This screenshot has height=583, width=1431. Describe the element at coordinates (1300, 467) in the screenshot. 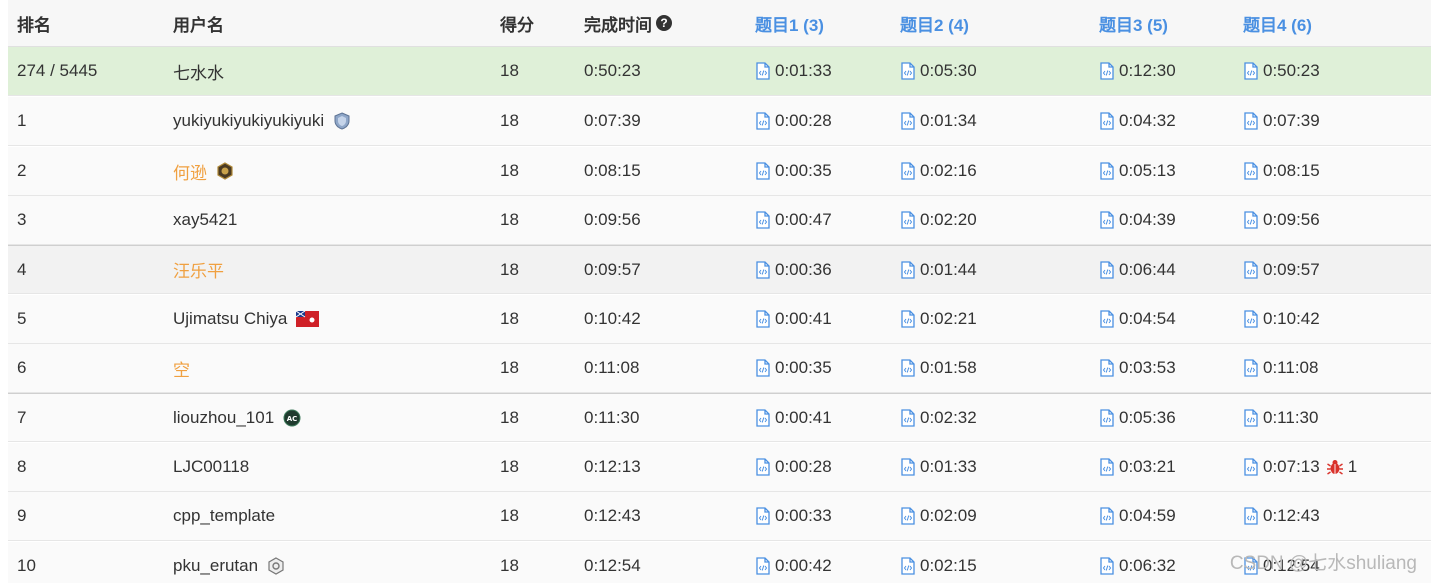

I see `problem-4-cell: 0:07:13 1` at that location.